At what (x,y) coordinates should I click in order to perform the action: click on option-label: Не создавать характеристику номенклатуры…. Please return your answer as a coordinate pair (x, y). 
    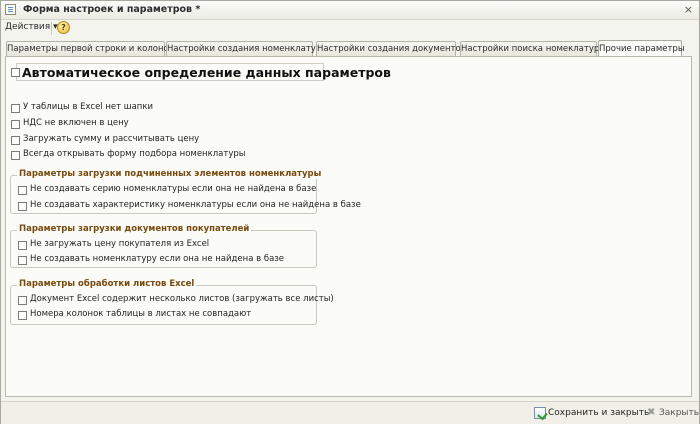
    Looking at the image, I should click on (195, 205).